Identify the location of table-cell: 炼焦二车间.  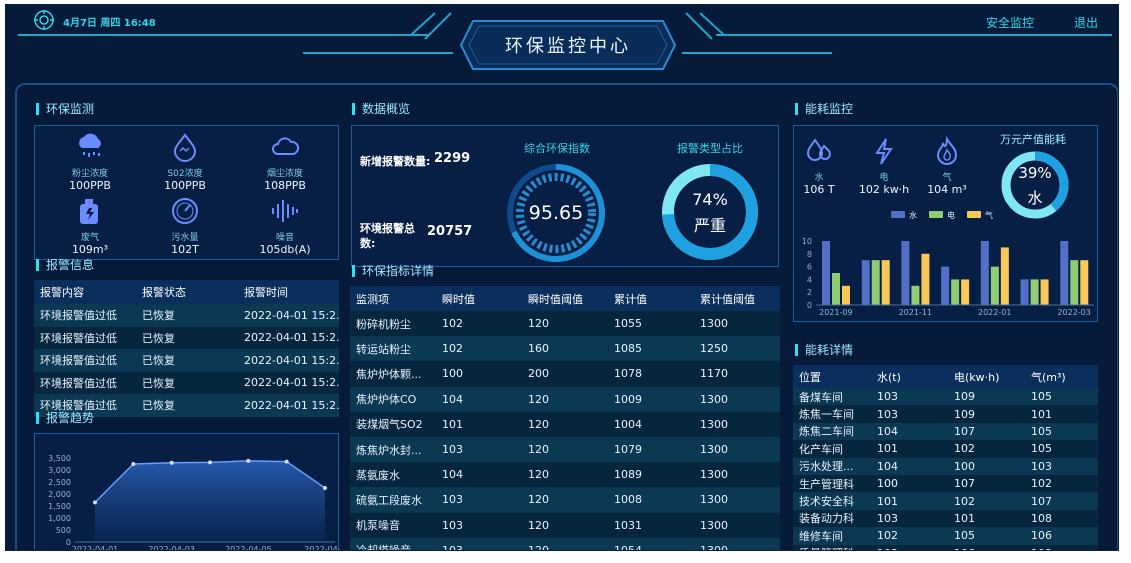
(832, 431).